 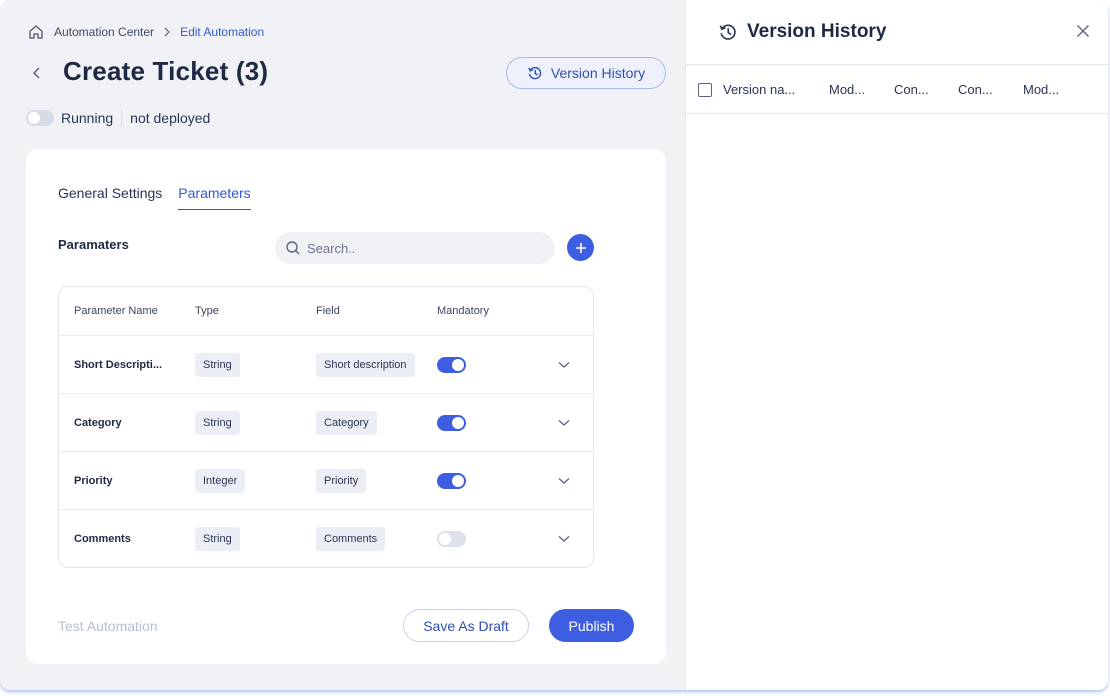 What do you see at coordinates (122, 118) in the screenshot?
I see `status-divider` at bounding box center [122, 118].